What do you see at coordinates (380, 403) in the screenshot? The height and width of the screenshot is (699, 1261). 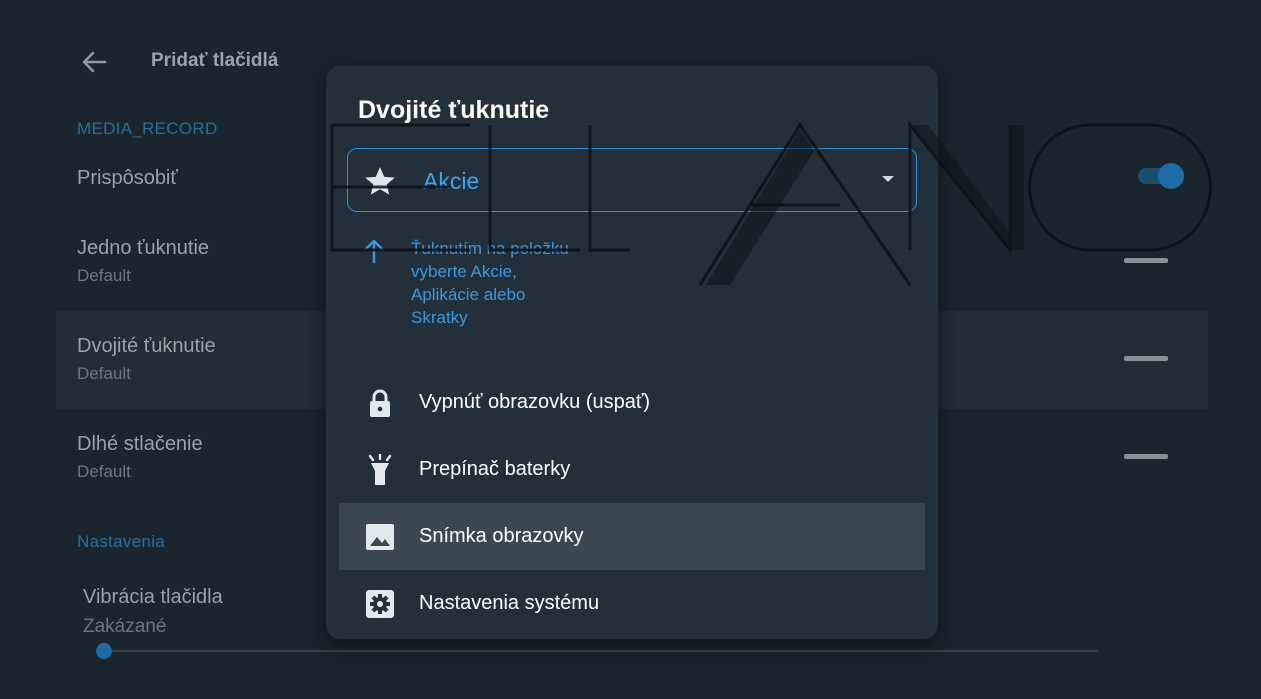 I see `lock-icon` at bounding box center [380, 403].